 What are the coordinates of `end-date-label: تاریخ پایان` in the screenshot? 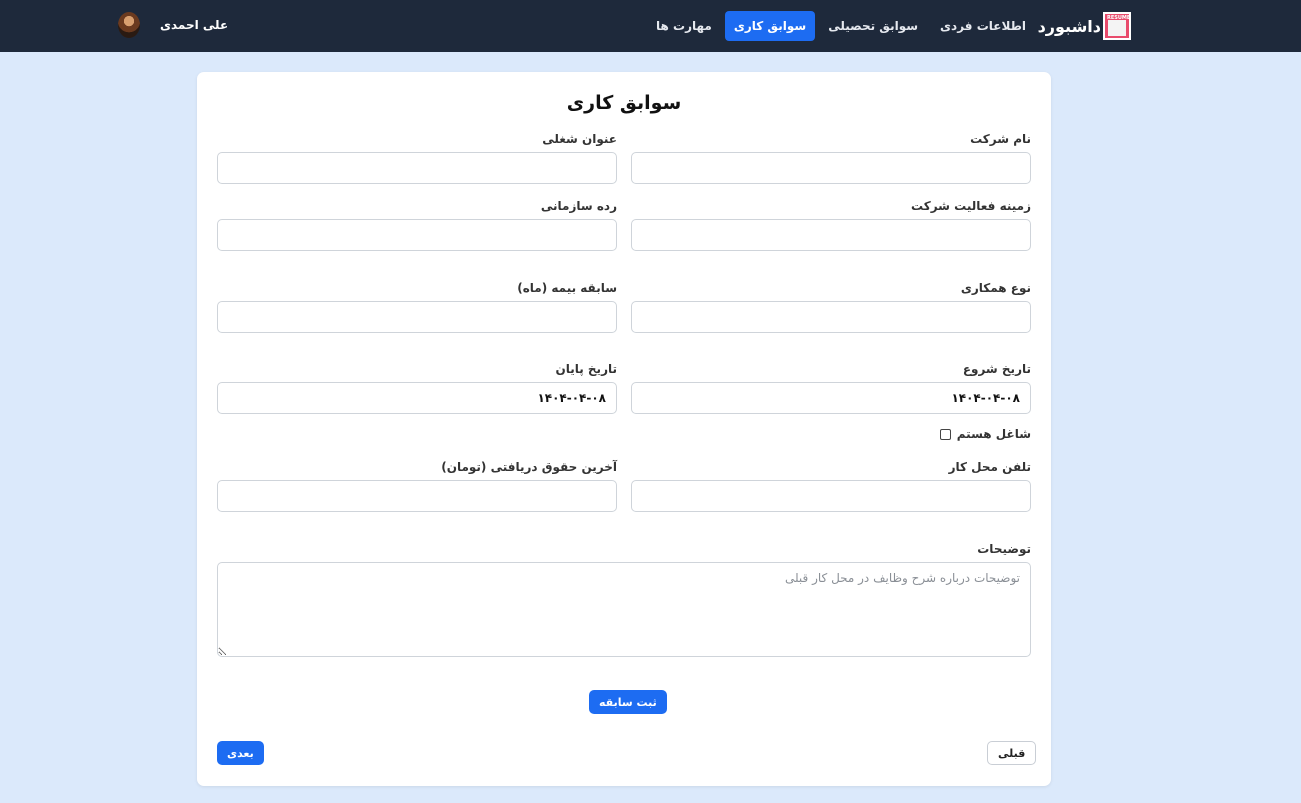 It's located at (586, 369).